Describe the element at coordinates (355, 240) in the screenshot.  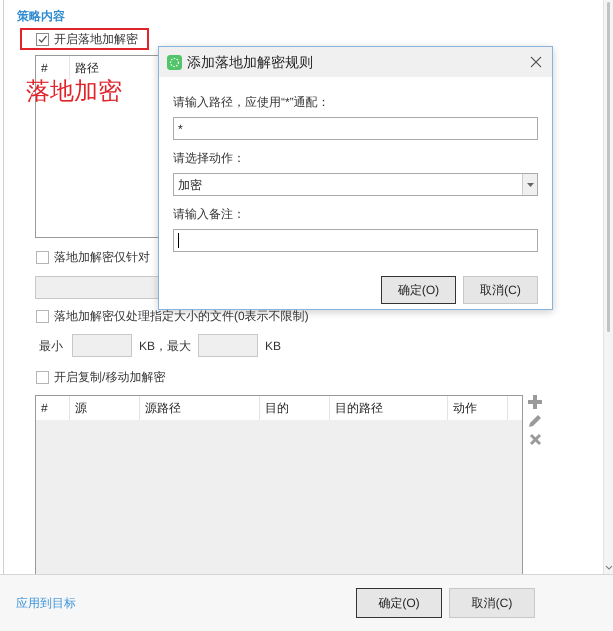
I see `text-field` at that location.